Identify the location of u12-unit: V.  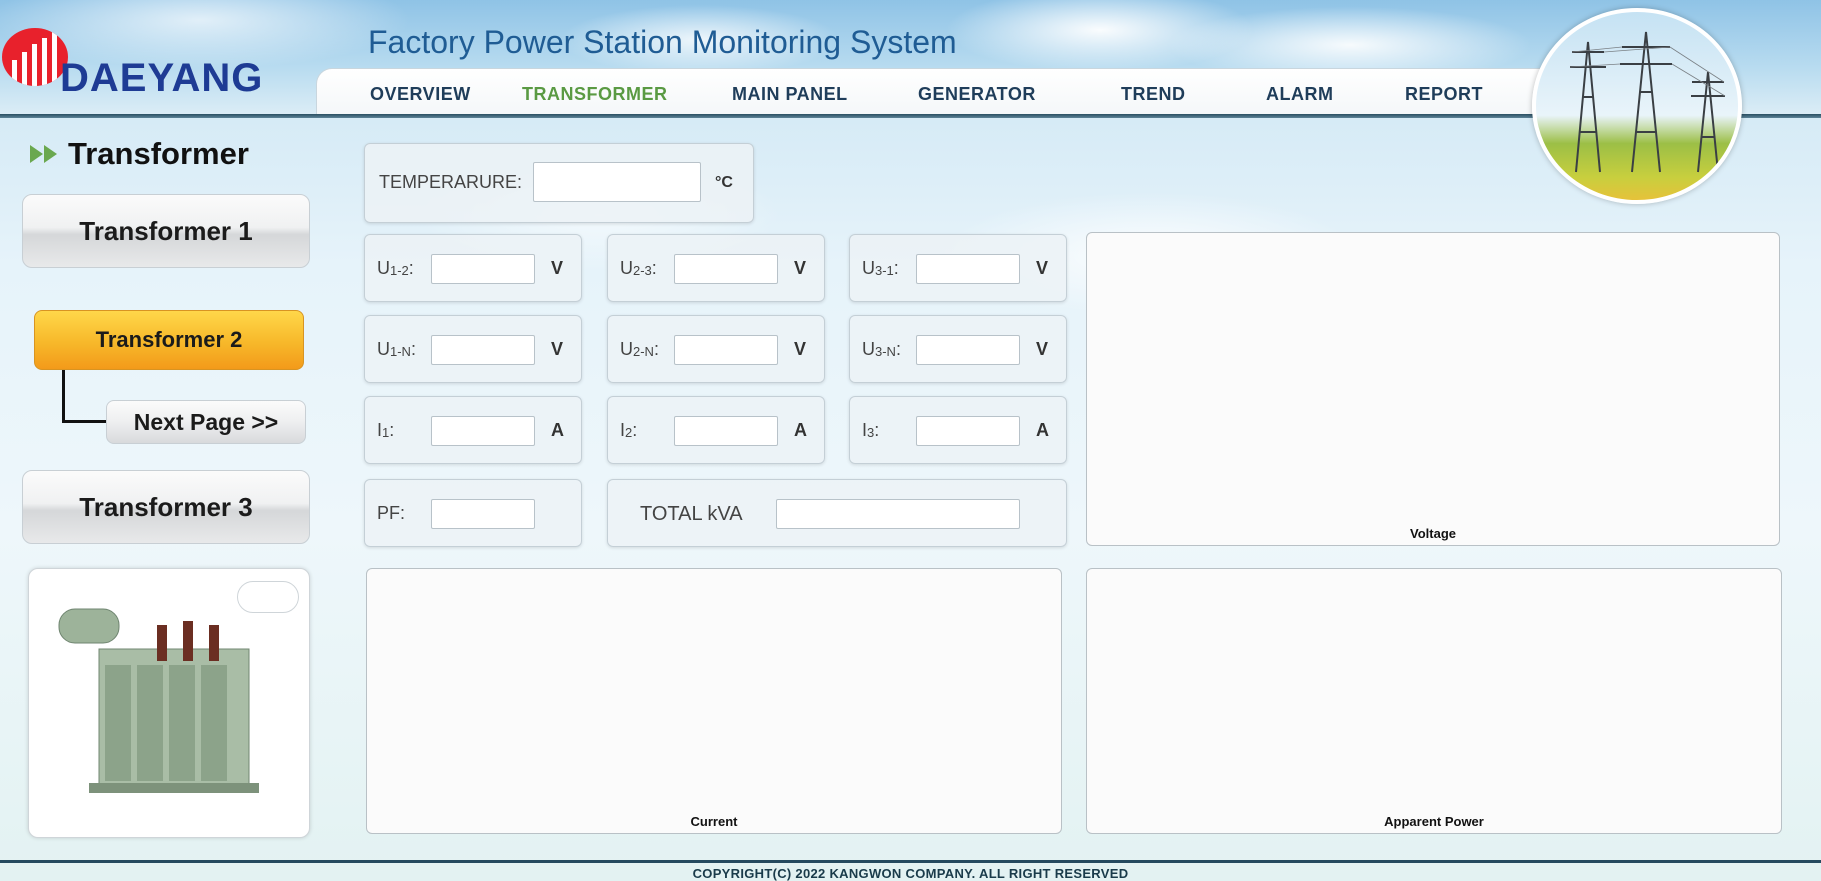
(557, 268).